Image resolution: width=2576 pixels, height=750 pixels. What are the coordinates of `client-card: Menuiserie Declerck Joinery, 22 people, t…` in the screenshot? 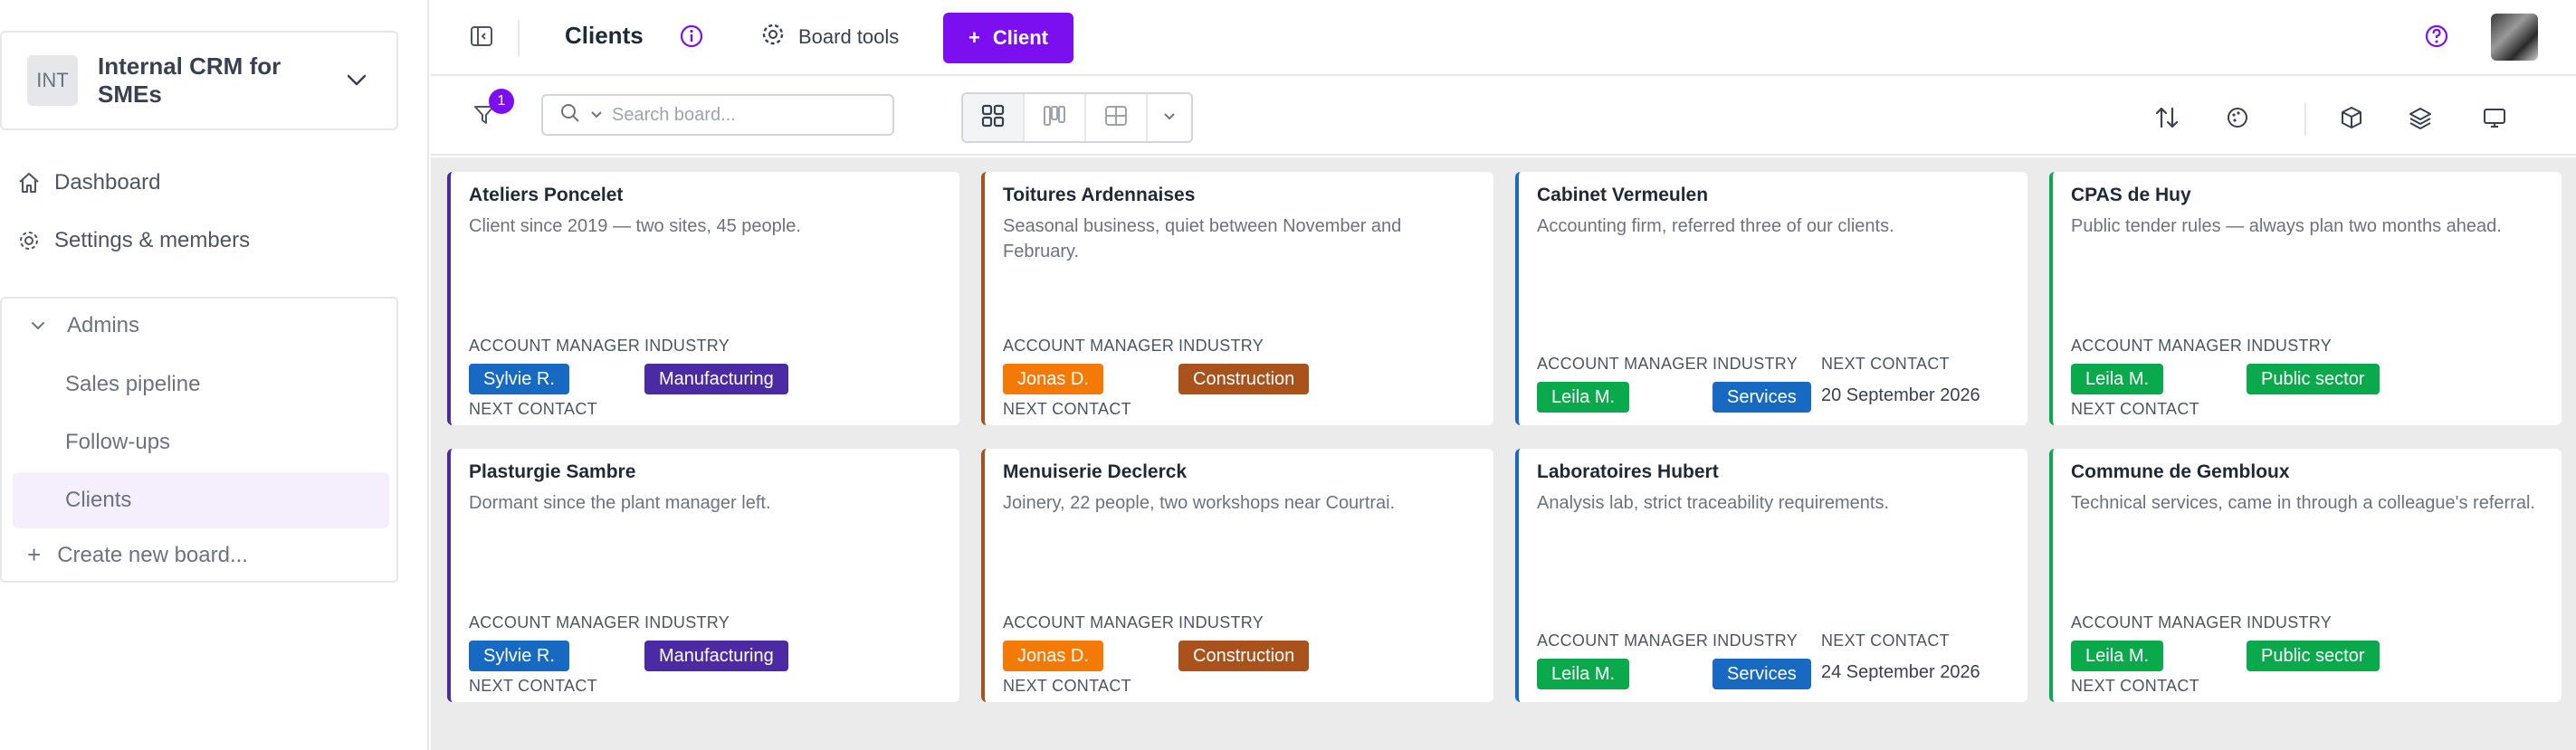 It's located at (1237, 575).